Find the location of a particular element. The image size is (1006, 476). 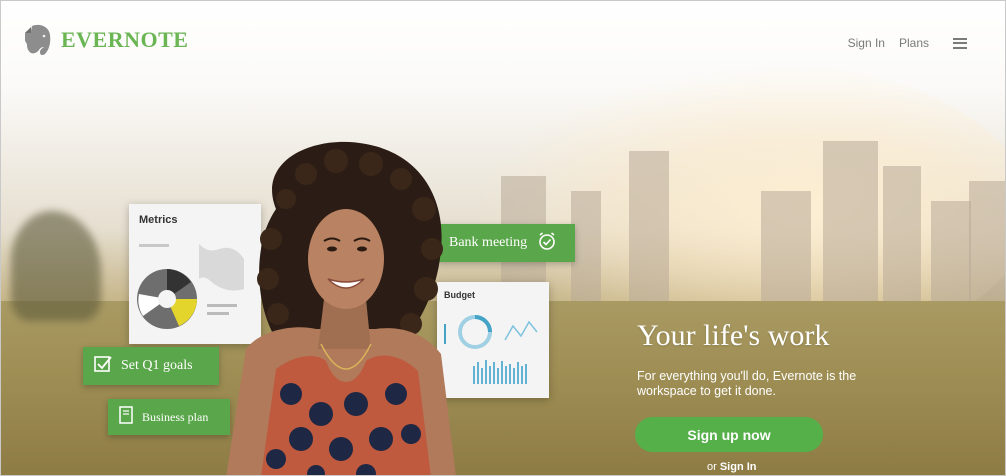

set-goals-label: Set Q1 goals is located at coordinates (157, 365).